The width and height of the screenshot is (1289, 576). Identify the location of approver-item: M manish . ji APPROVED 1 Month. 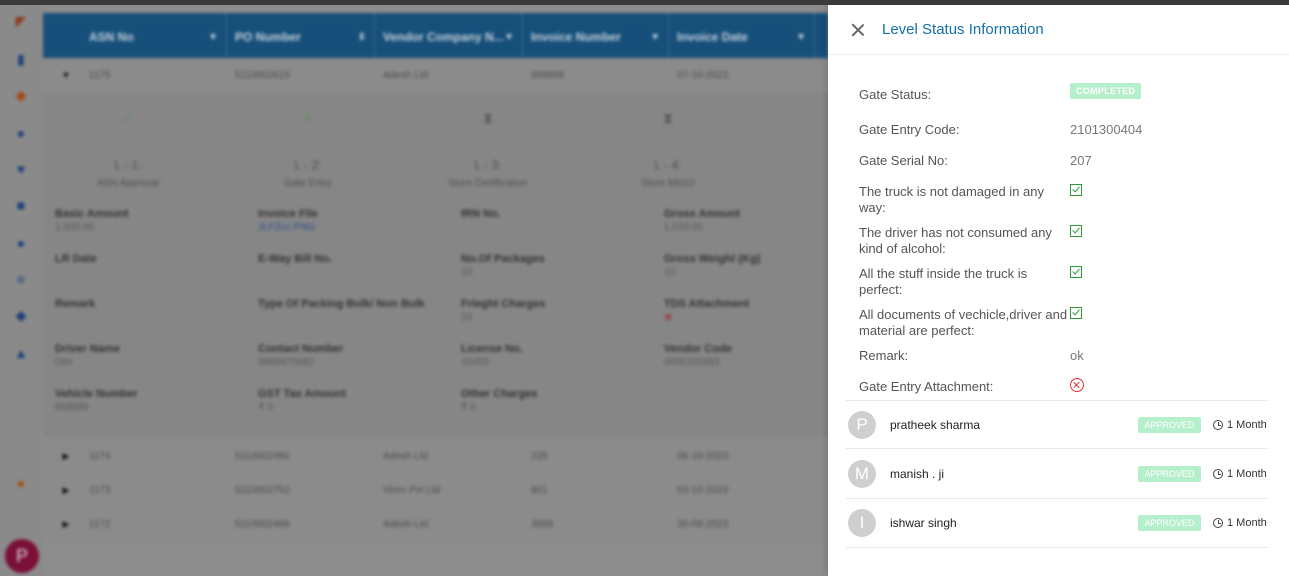
(1057, 474).